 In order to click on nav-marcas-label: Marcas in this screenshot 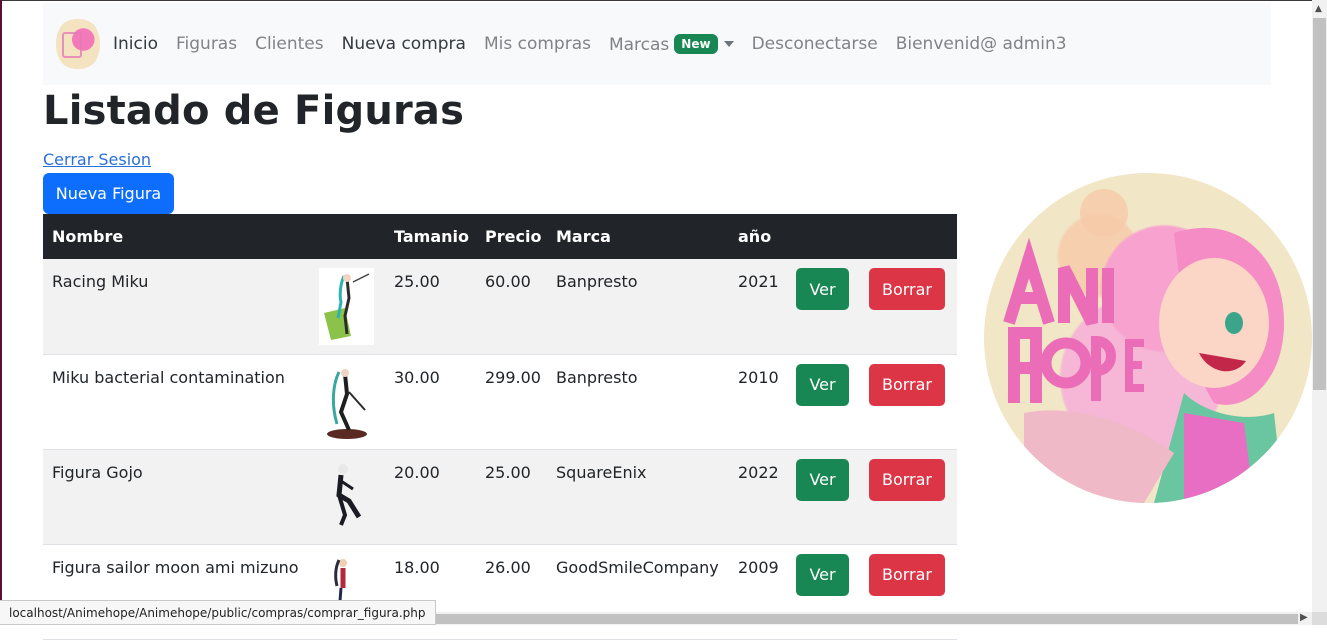, I will do `click(639, 44)`.